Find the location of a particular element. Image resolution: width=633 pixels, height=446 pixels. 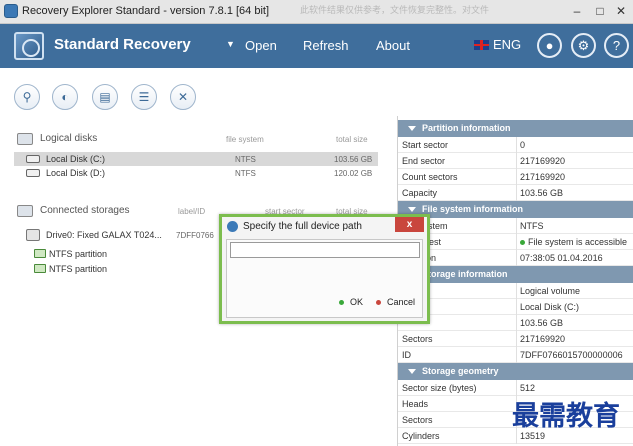

connected-storages-title: Connected storages is located at coordinates (85, 210).